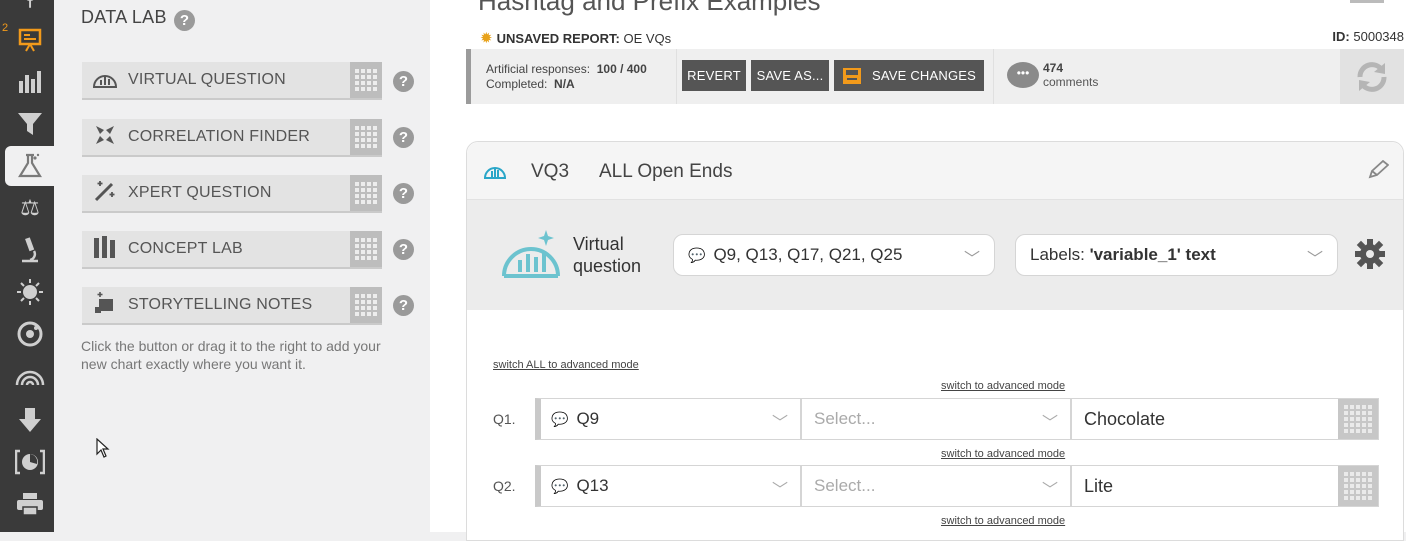  What do you see at coordinates (1378, 172) in the screenshot?
I see `pencil-icon` at bounding box center [1378, 172].